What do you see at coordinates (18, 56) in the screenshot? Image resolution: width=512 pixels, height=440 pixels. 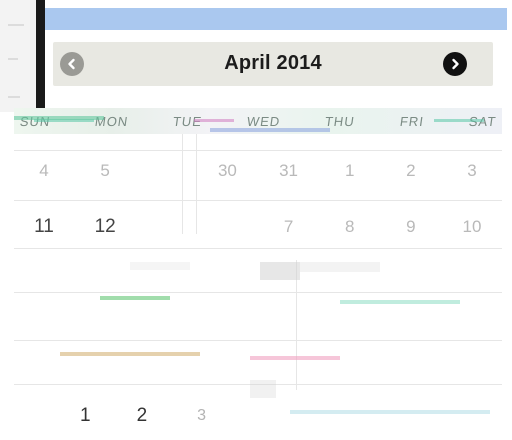 I see `left-strip` at bounding box center [18, 56].